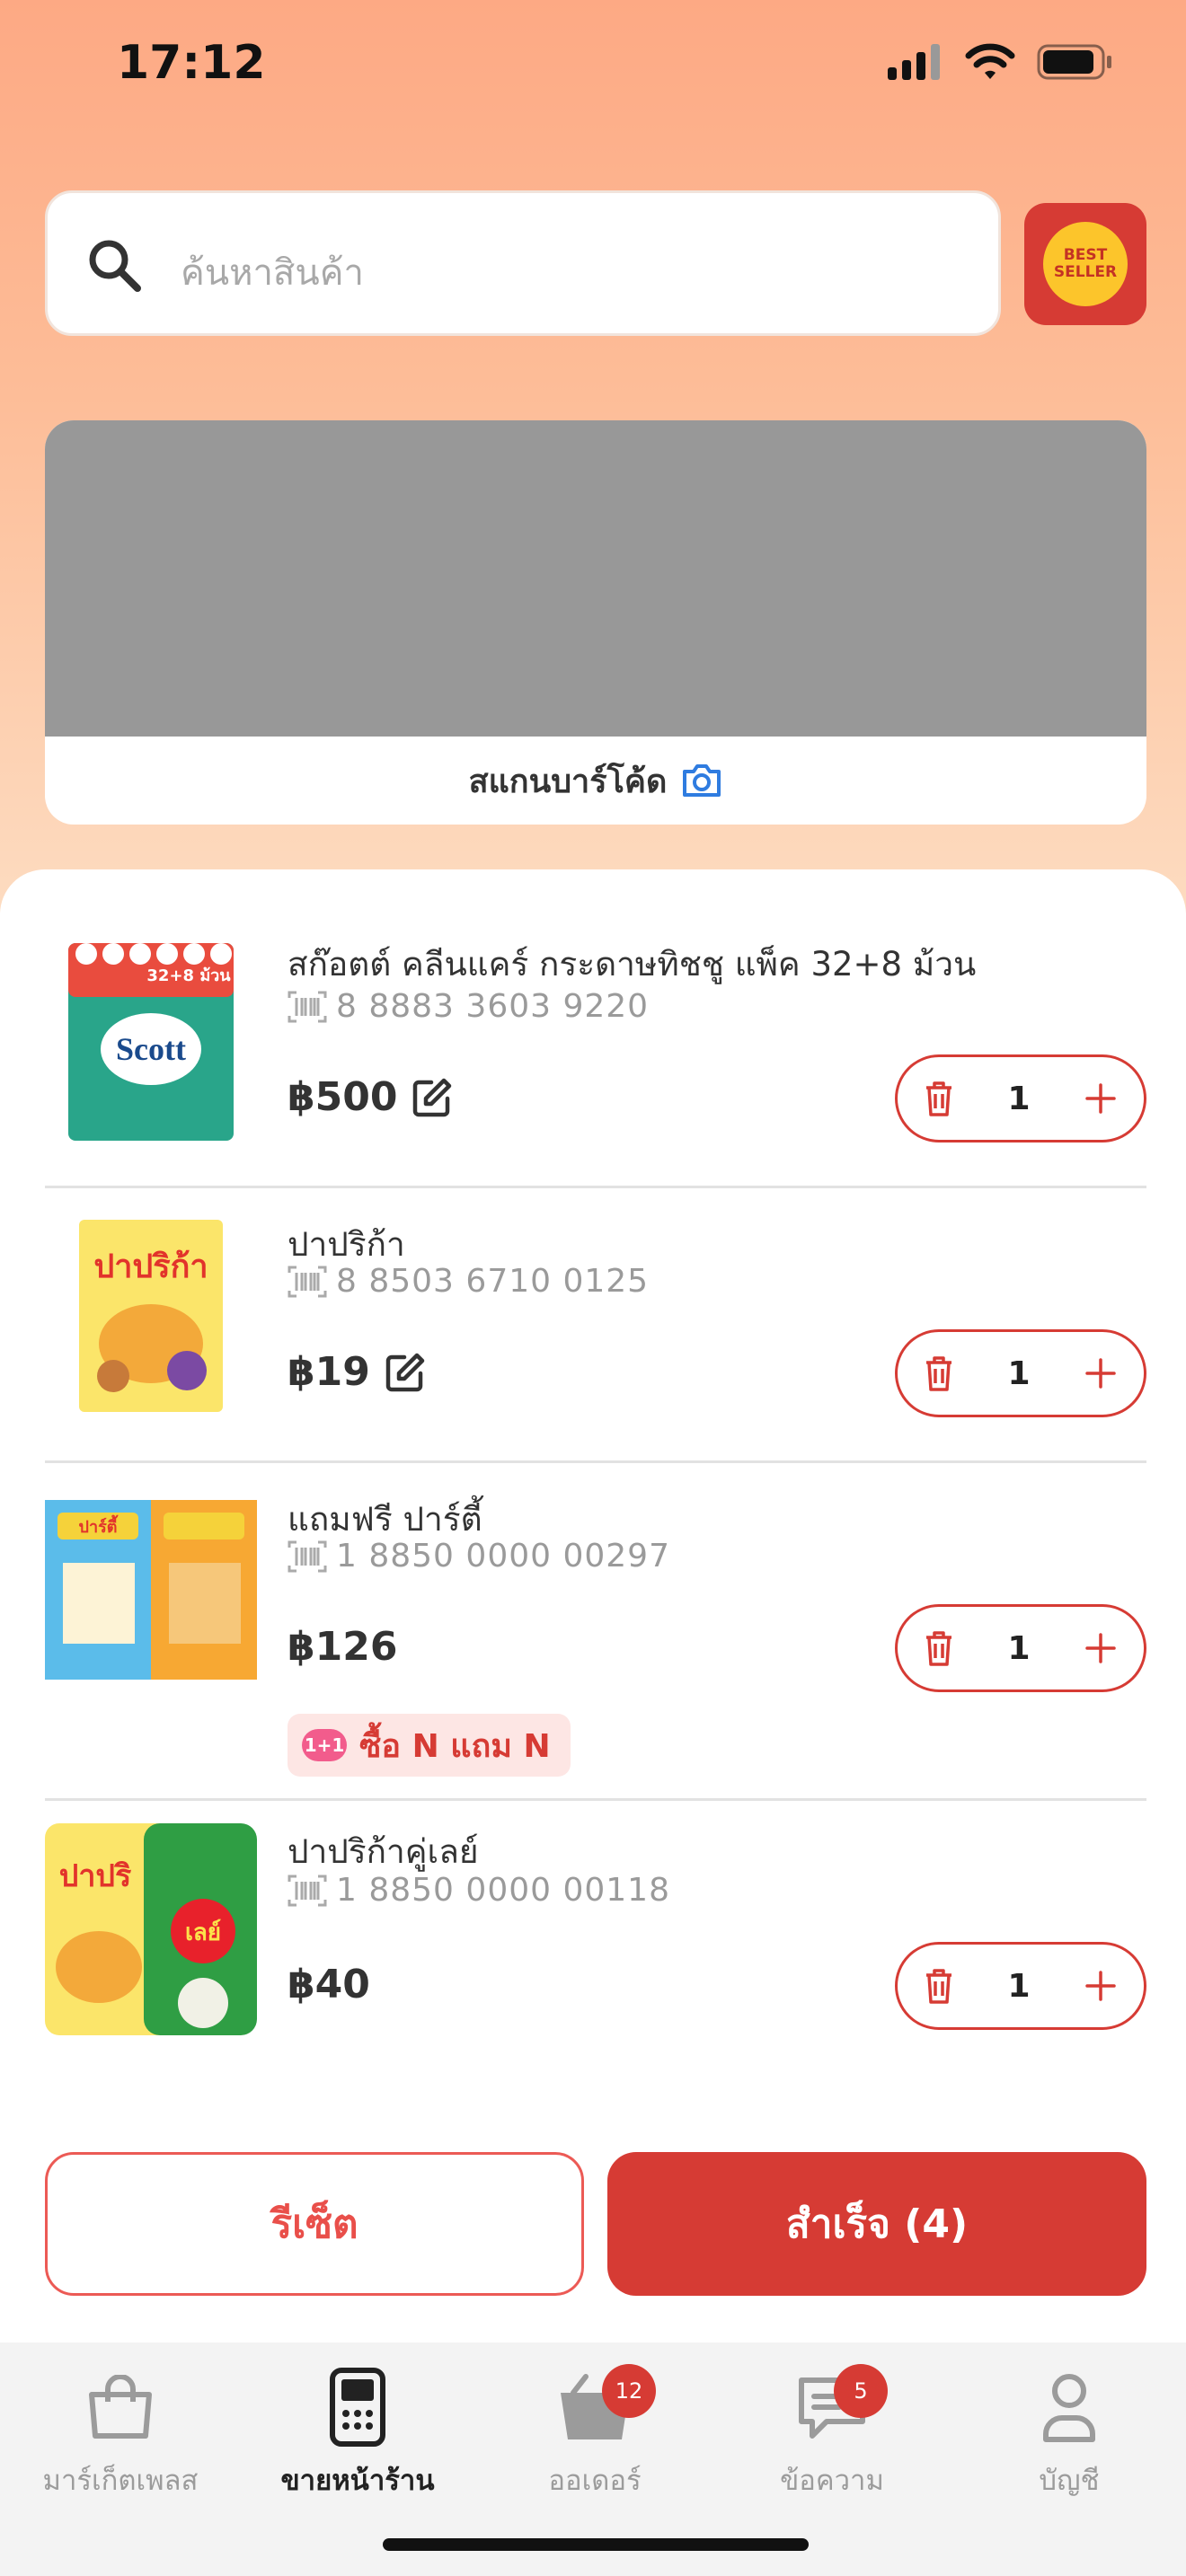 This screenshot has height=2576, width=1186. I want to click on tab-messages: 5 ข้อความ, so click(832, 2432).